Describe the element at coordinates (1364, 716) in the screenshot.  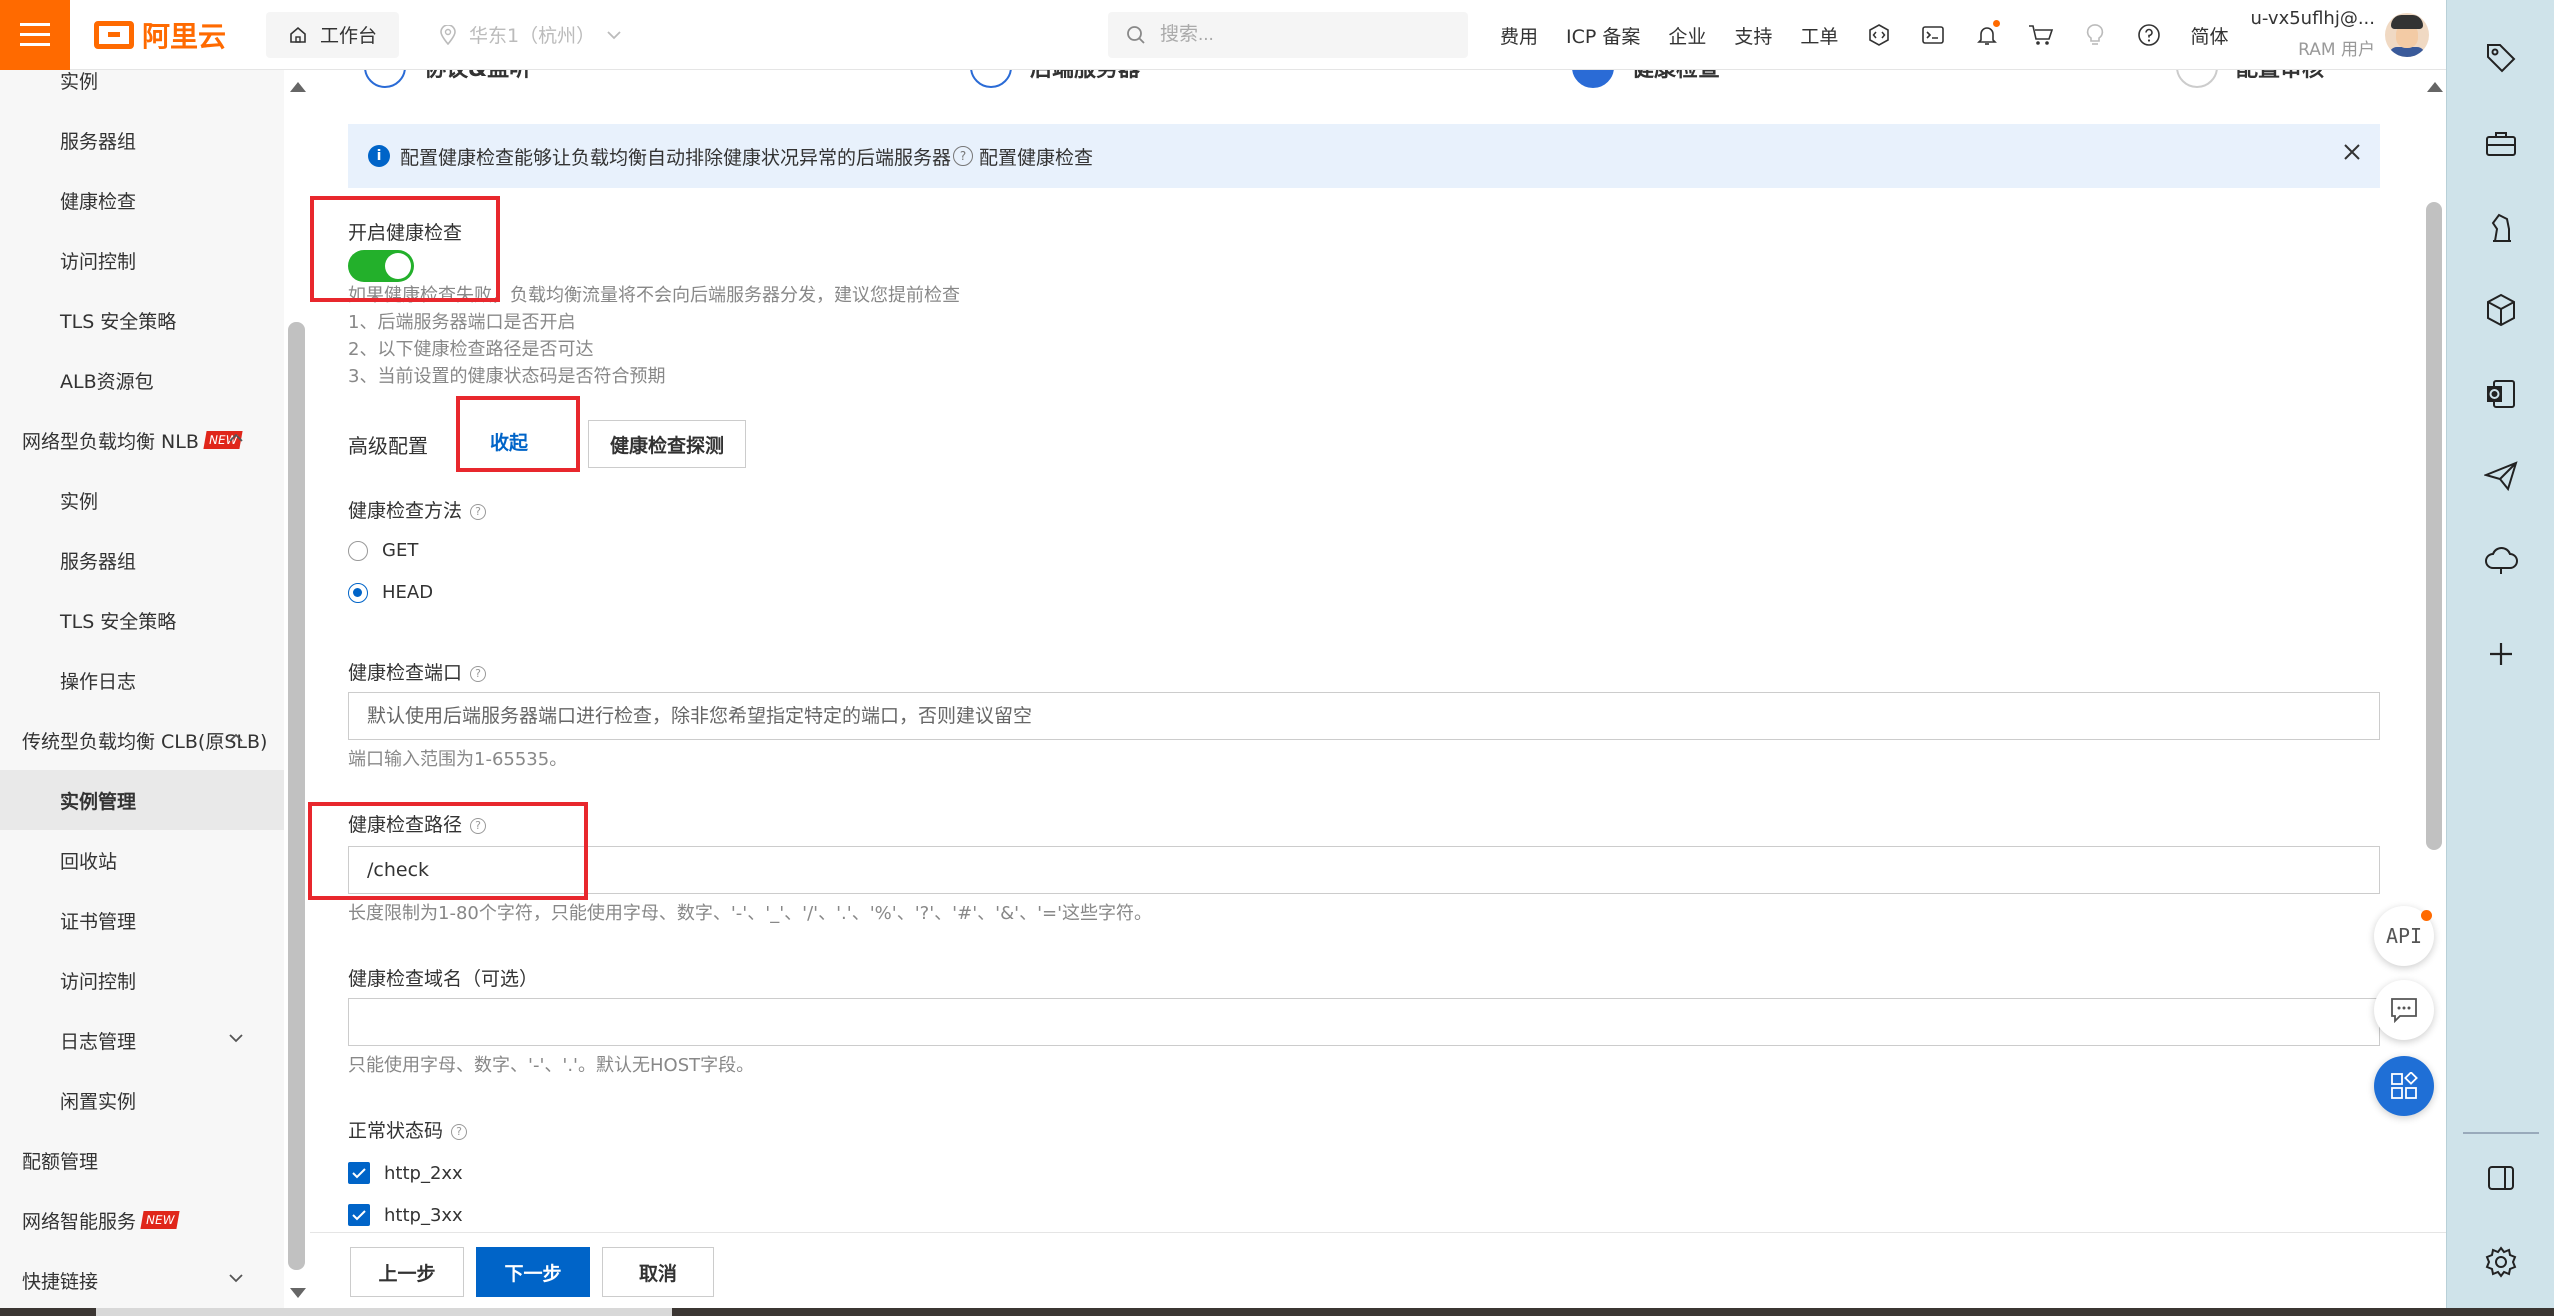
I see `port-input` at that location.